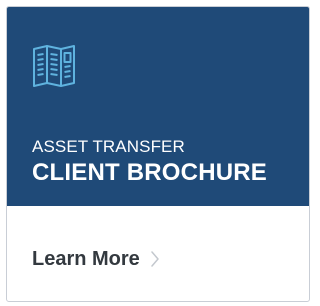  What do you see at coordinates (54, 66) in the screenshot?
I see `brochure-icon` at bounding box center [54, 66].